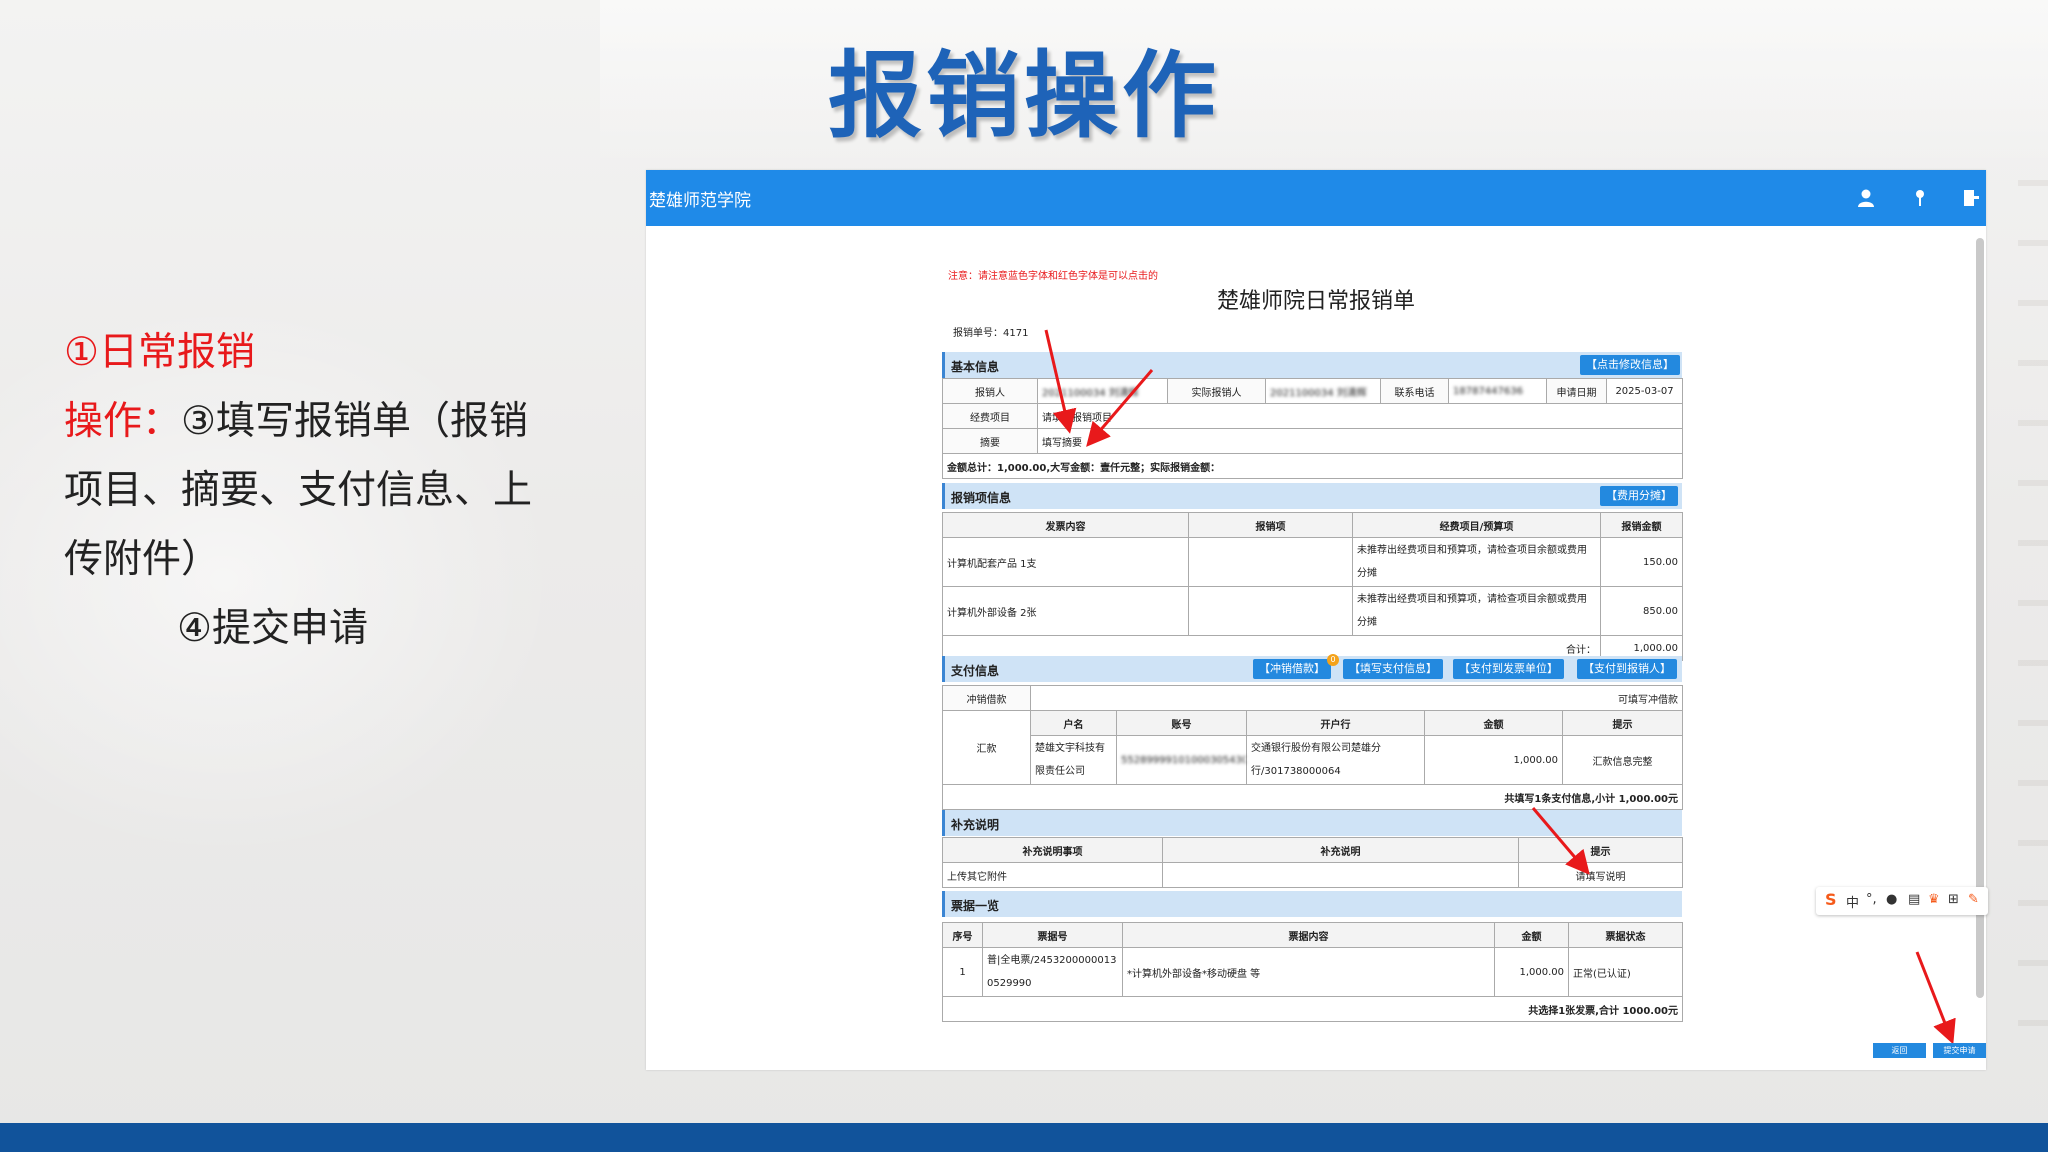 The height and width of the screenshot is (1152, 2048). I want to click on arrow-project, so click(1060, 381).